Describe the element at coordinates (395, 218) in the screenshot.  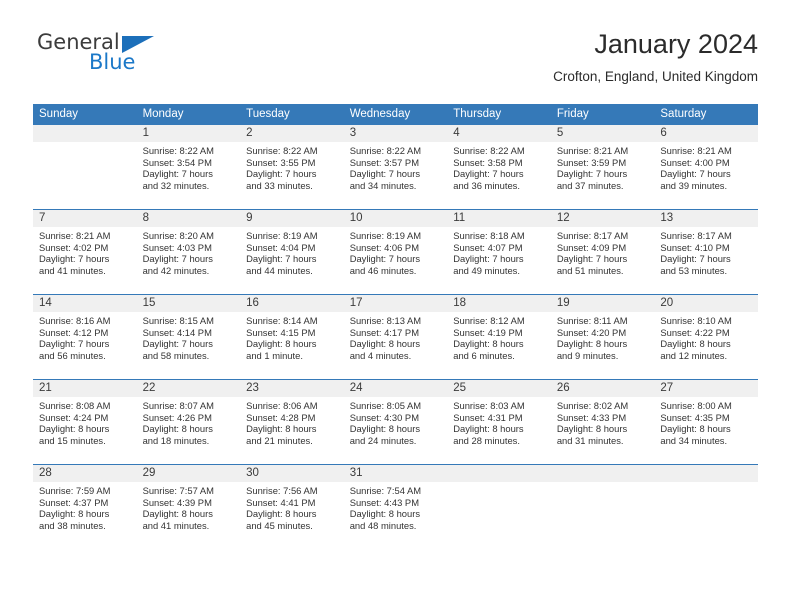
I see `day-number: 10` at that location.